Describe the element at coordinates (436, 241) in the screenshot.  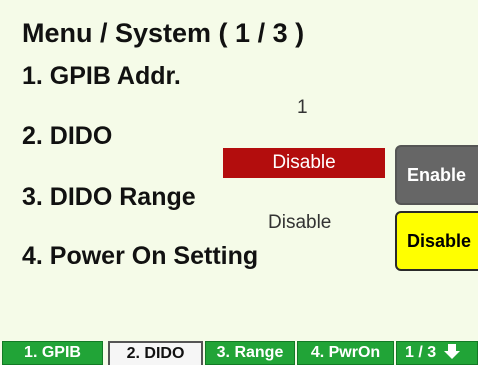
I see `disable-button: Disable` at that location.